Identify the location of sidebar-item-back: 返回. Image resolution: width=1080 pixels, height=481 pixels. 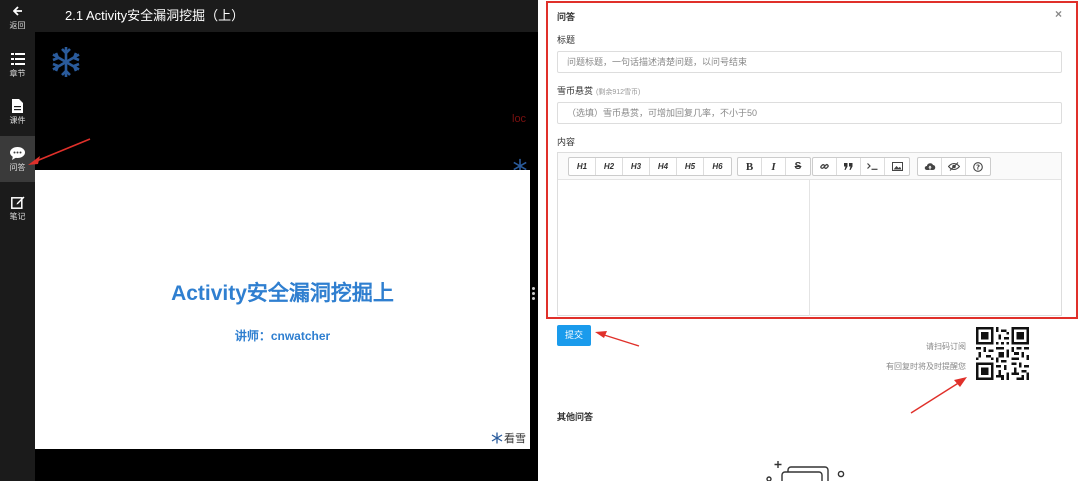
(17, 17).